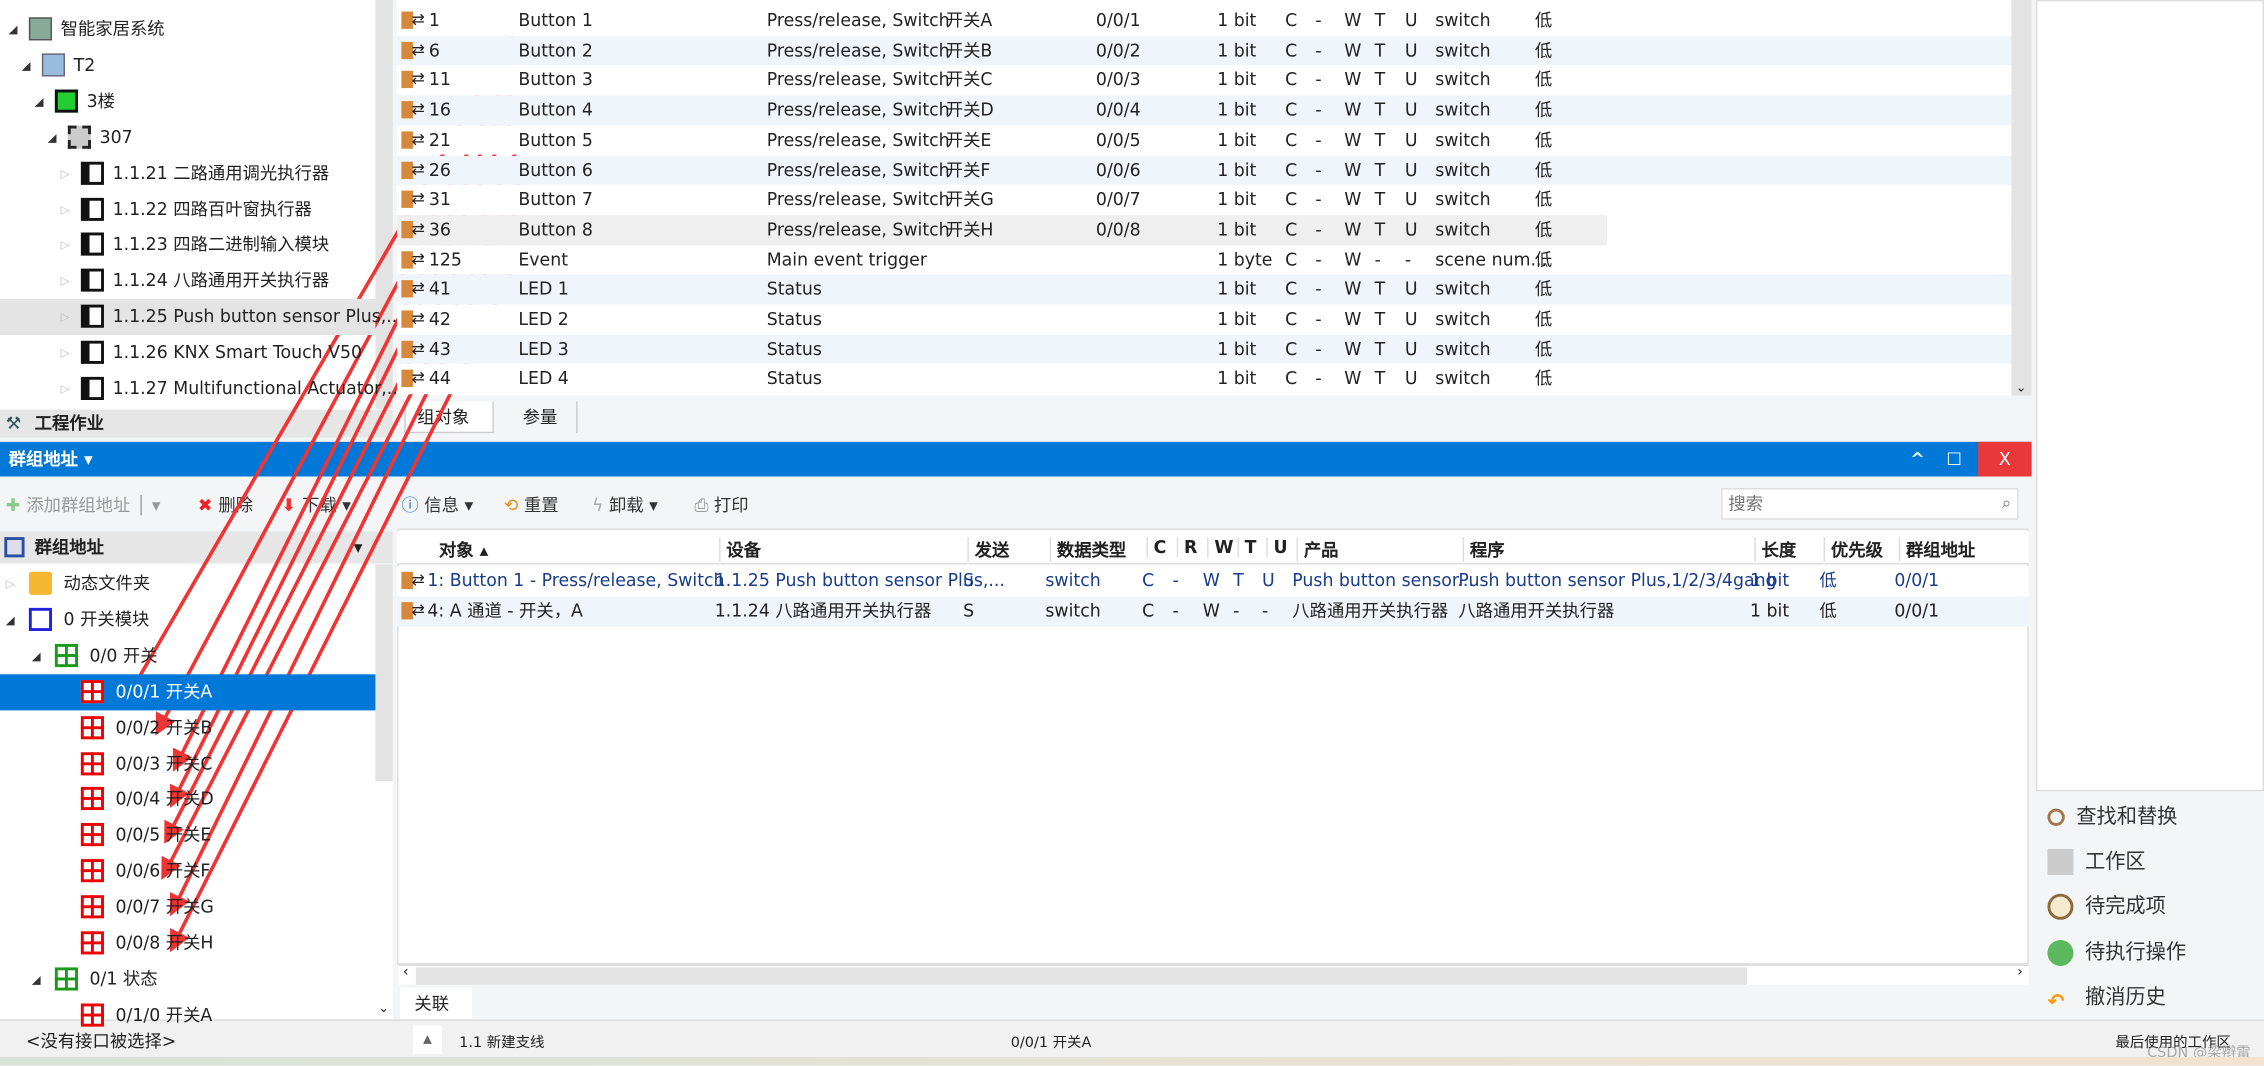  What do you see at coordinates (187, 908) in the screenshot?
I see `group-item: 0/0/7 开关G` at bounding box center [187, 908].